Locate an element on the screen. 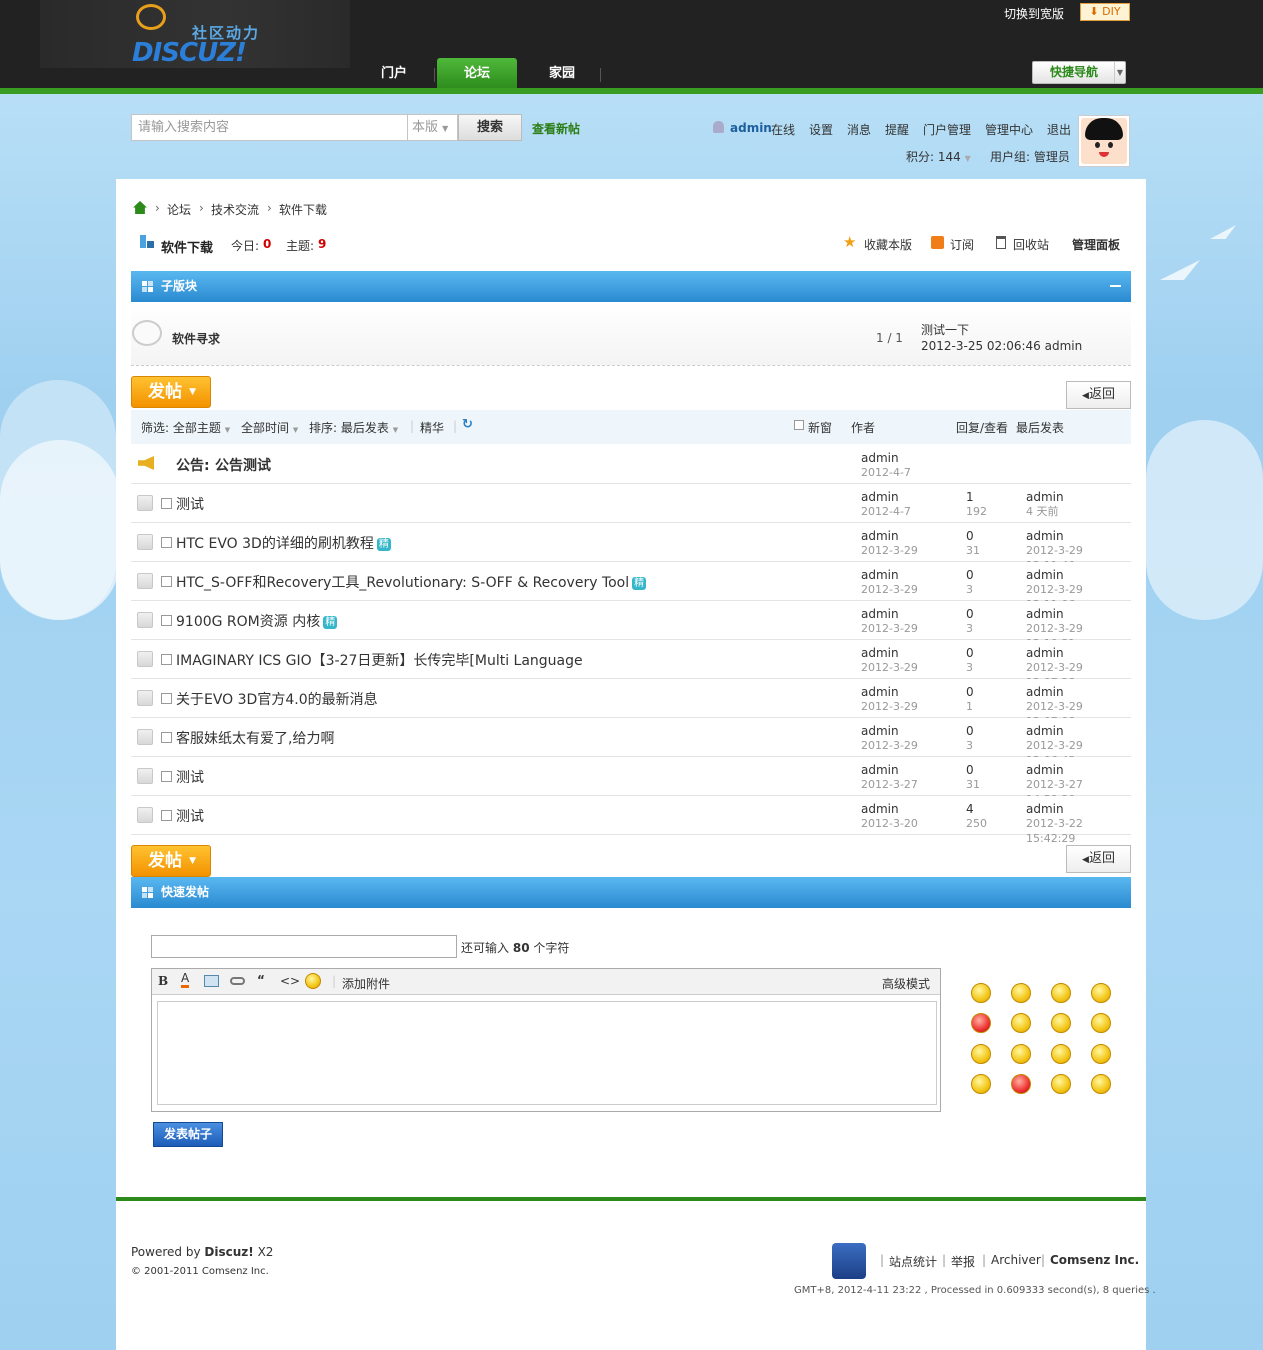 The height and width of the screenshot is (1350, 1263). sort-last-post: 排序: 最后发表 ▼ is located at coordinates (353, 427).